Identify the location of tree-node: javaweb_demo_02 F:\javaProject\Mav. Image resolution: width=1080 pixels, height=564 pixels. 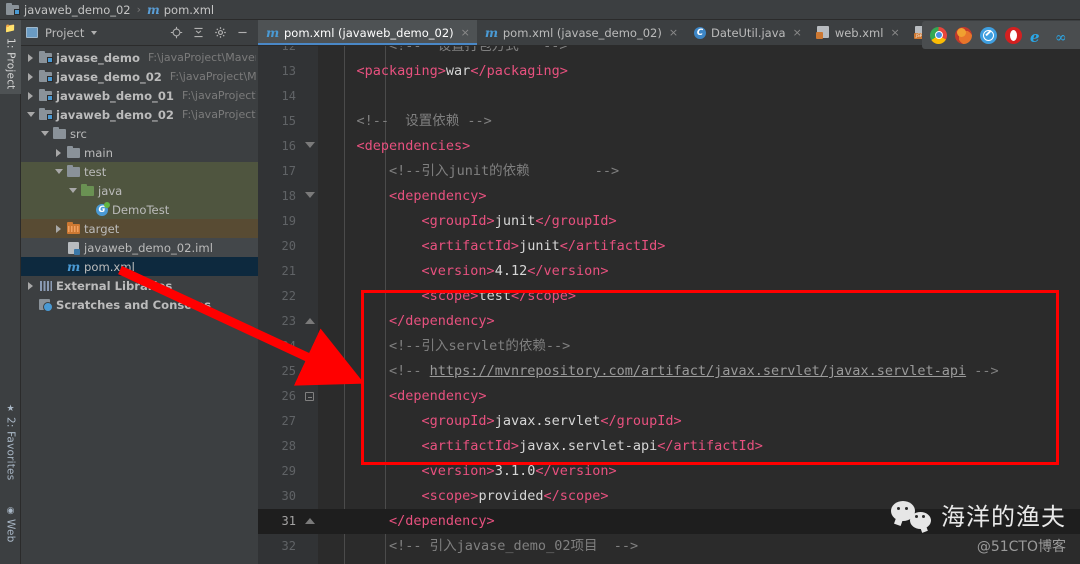
(139, 114).